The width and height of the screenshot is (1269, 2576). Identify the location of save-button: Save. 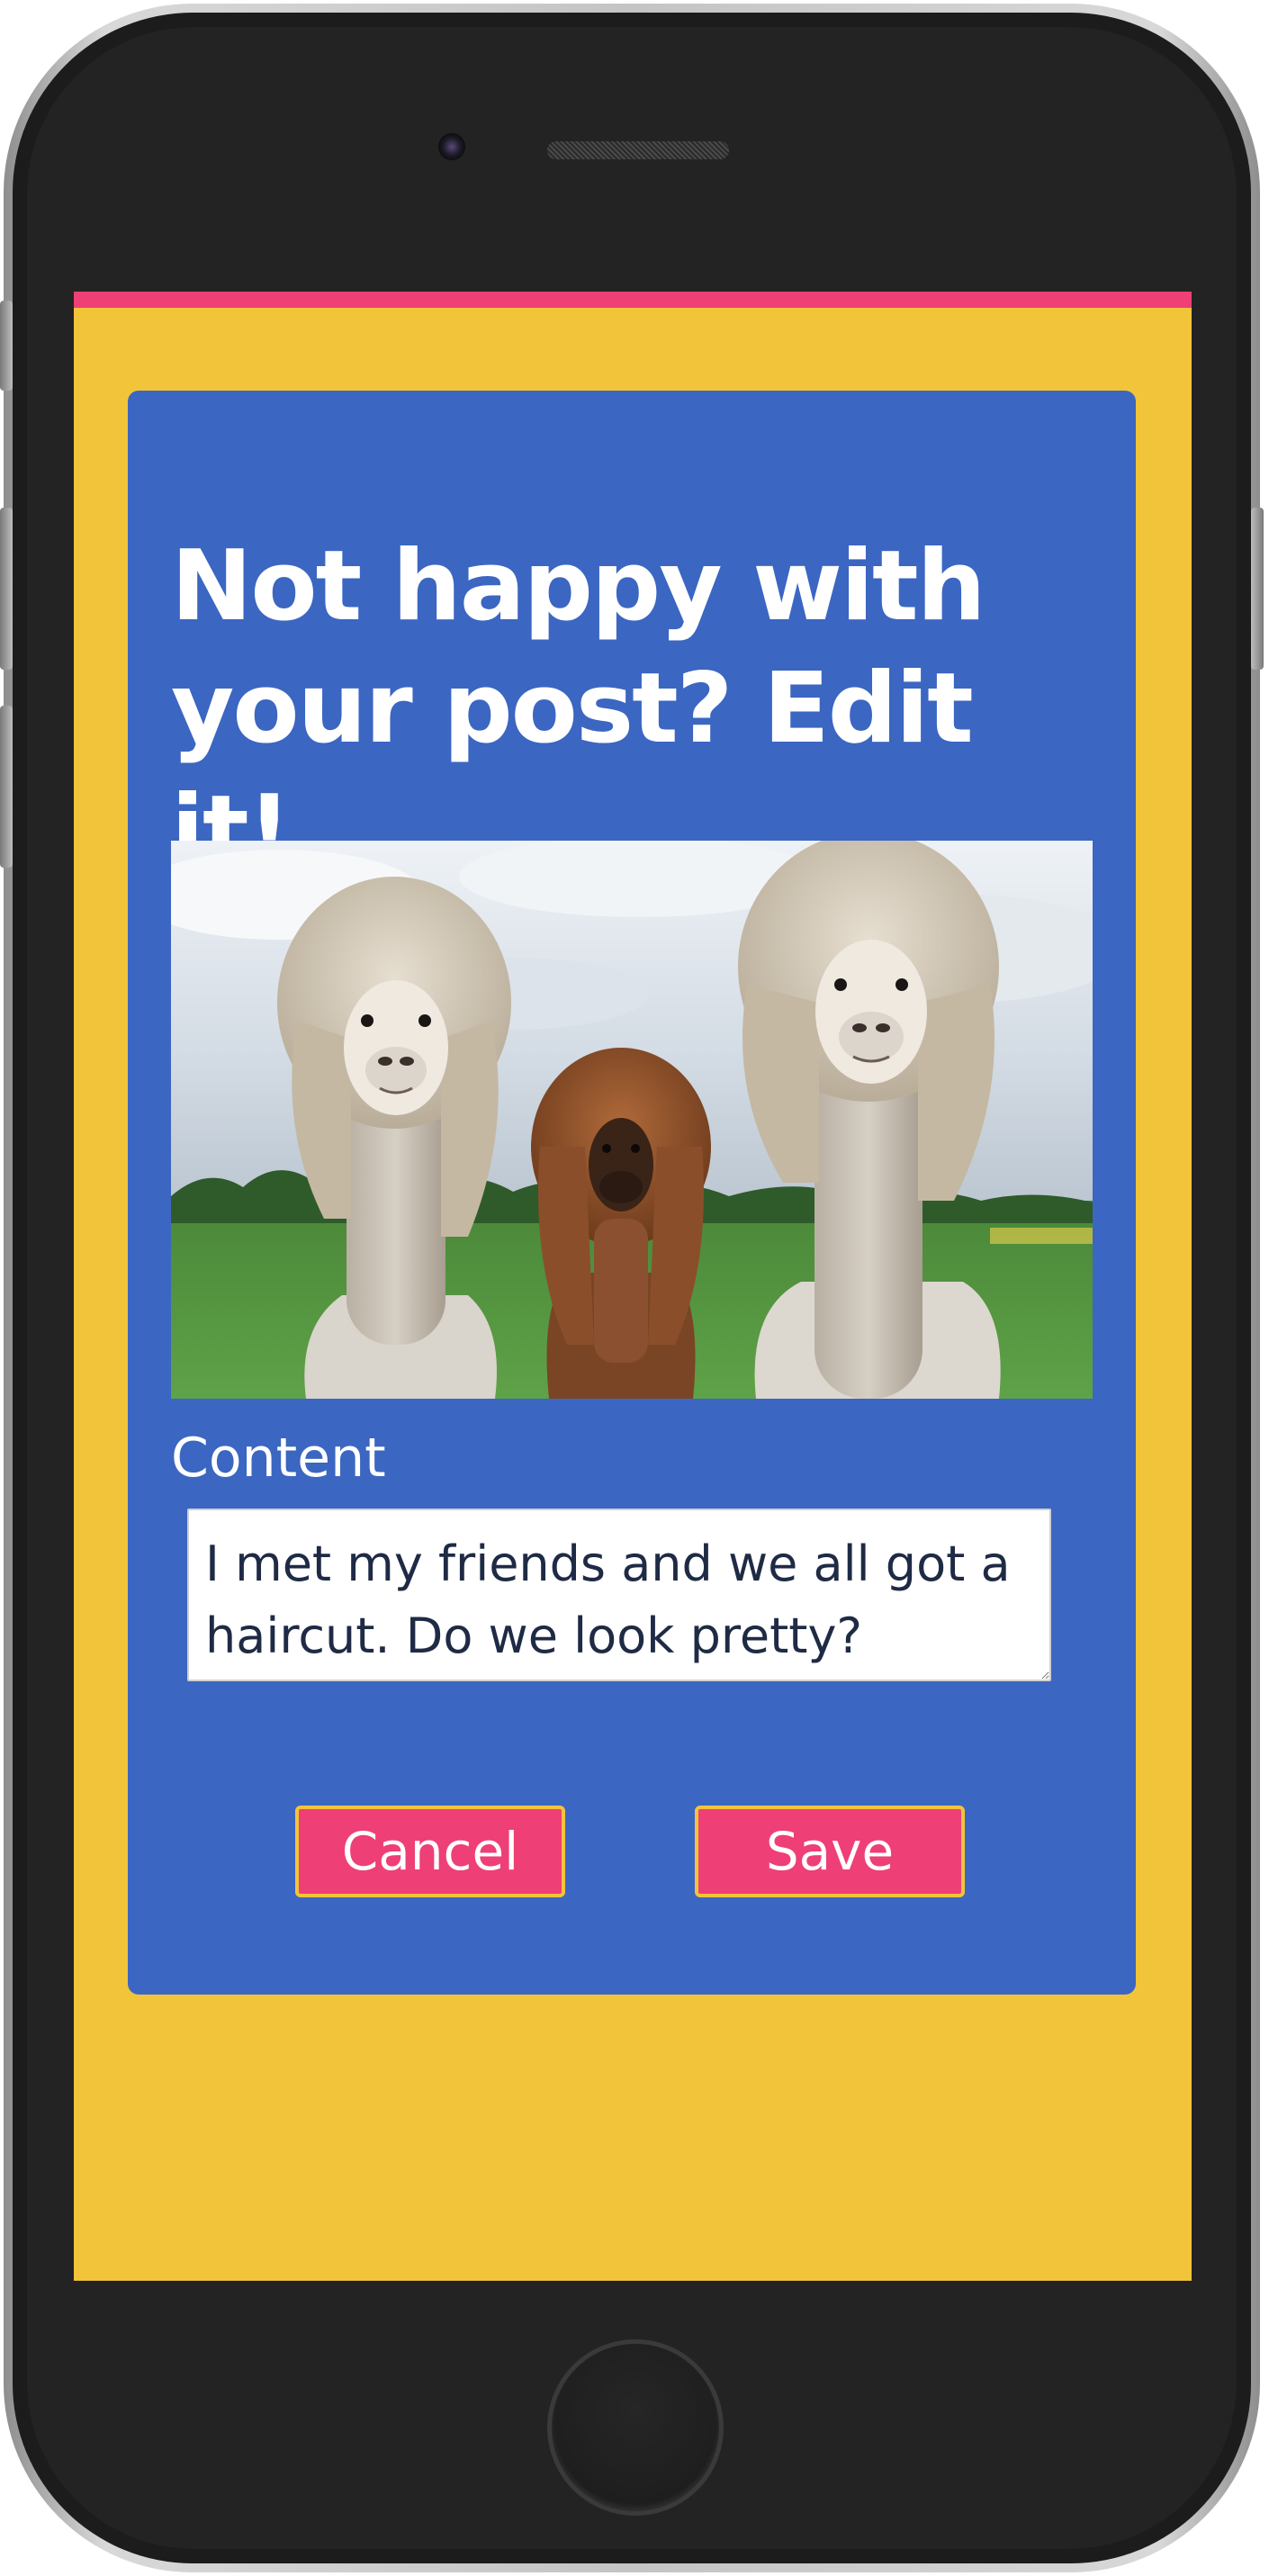
(830, 1851).